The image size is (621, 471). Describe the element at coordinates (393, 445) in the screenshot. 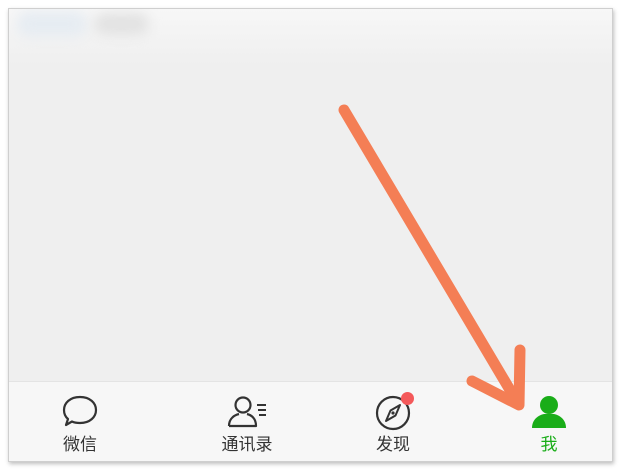

I see `tab-discover-label: 发现` at that location.